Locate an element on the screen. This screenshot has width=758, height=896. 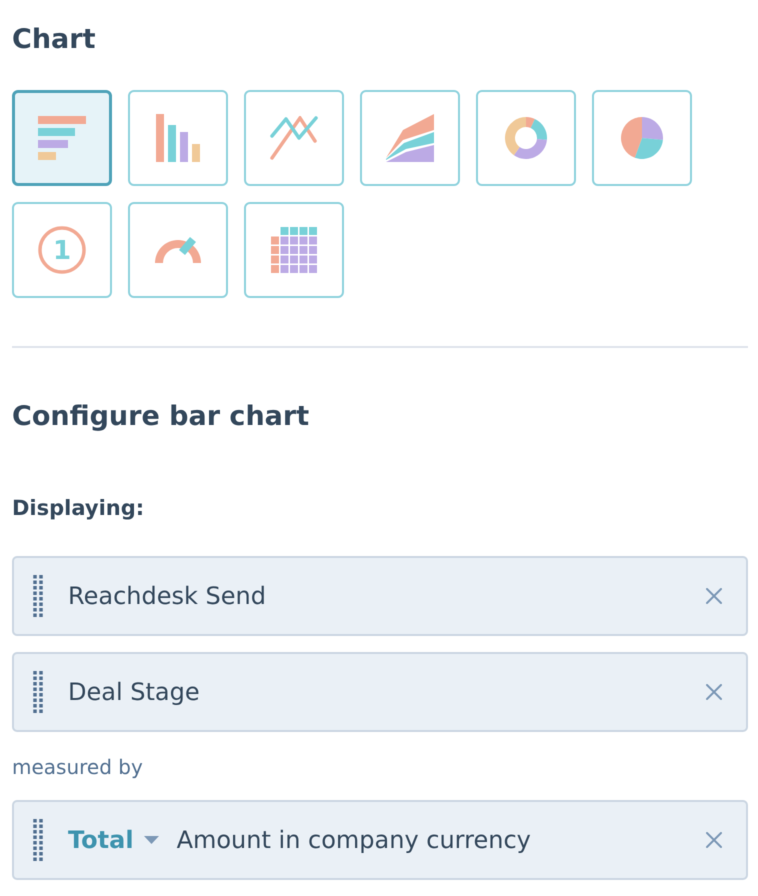
caret-icon is located at coordinates (151, 840).